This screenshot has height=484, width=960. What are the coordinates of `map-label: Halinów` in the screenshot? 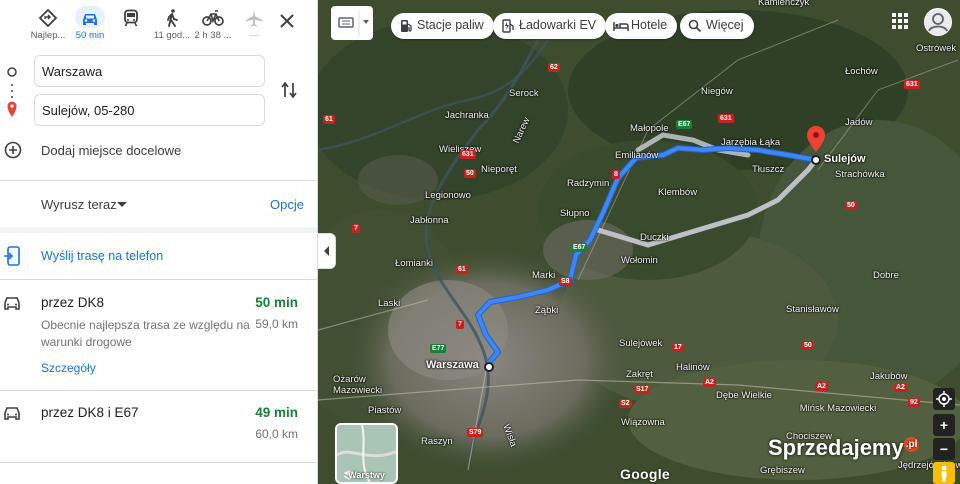 It's located at (693, 367).